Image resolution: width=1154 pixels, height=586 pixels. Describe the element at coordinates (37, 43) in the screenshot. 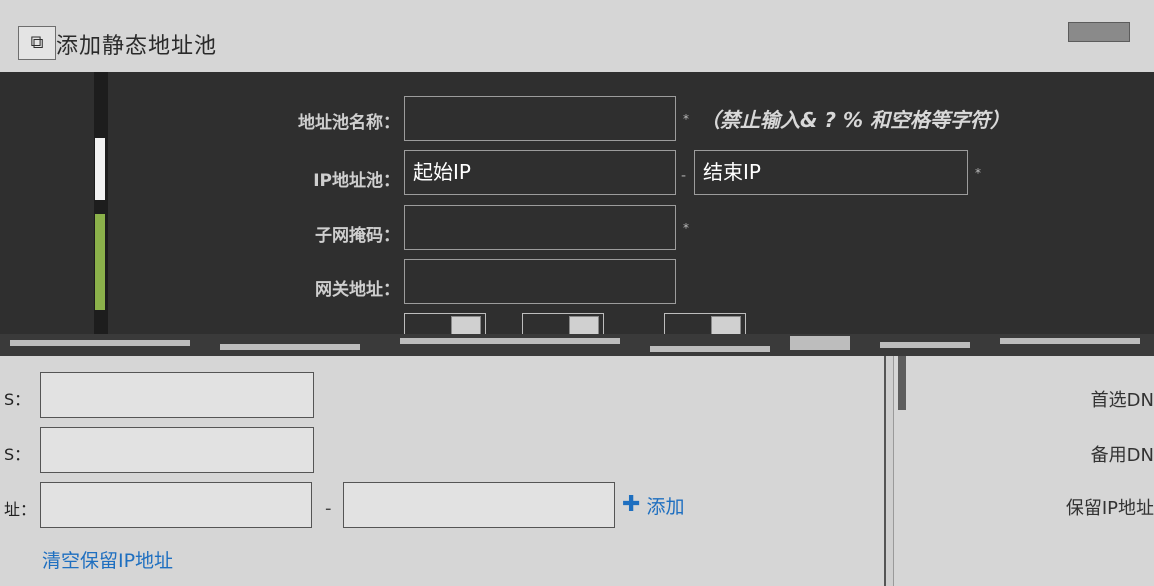

I see `network-icon: ⧉` at that location.